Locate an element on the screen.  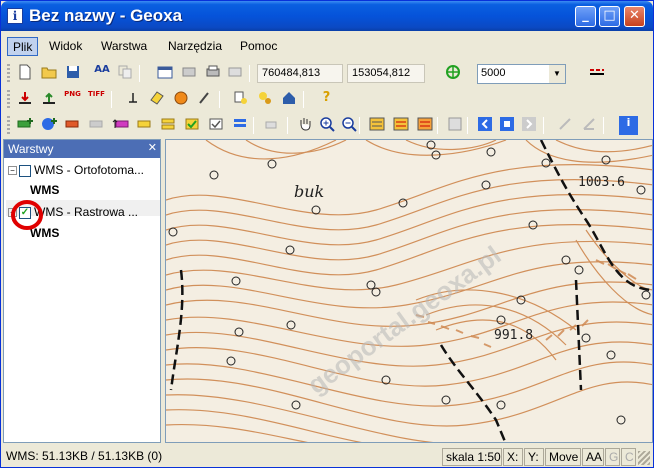
crosshair-icon is located at coordinates (452, 73).